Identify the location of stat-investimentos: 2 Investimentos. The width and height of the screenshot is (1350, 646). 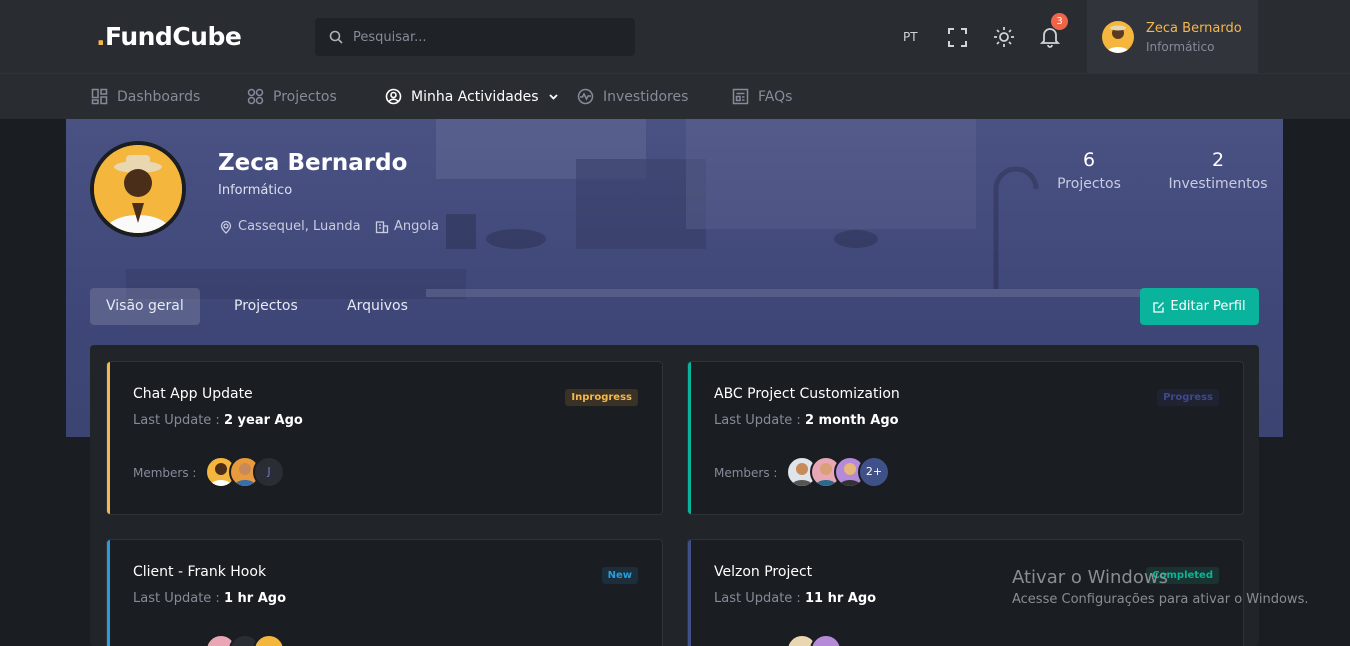
(1218, 170).